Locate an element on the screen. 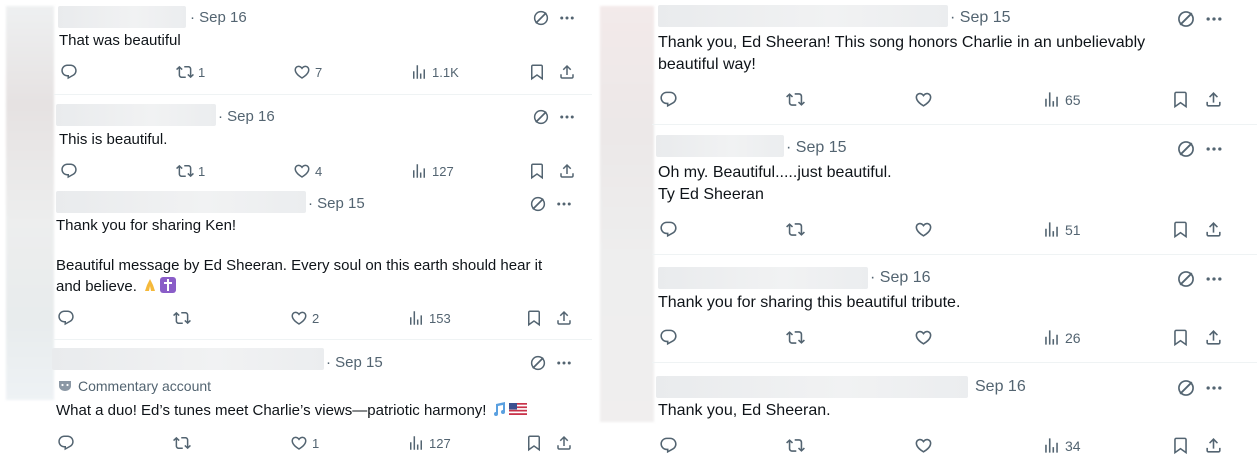 This screenshot has width=1257, height=463. theater-mask-icon is located at coordinates (65, 386).